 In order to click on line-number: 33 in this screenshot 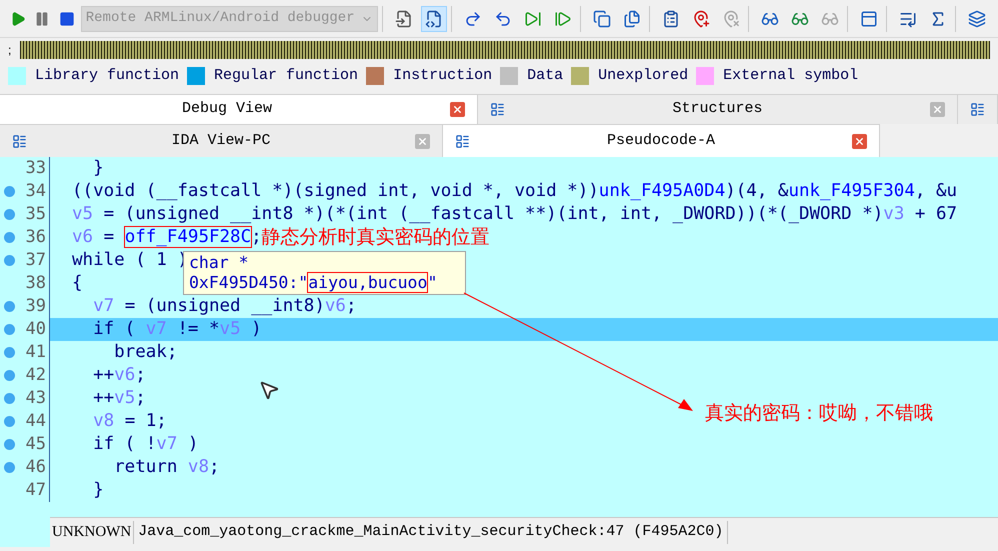, I will do `click(36, 168)`.